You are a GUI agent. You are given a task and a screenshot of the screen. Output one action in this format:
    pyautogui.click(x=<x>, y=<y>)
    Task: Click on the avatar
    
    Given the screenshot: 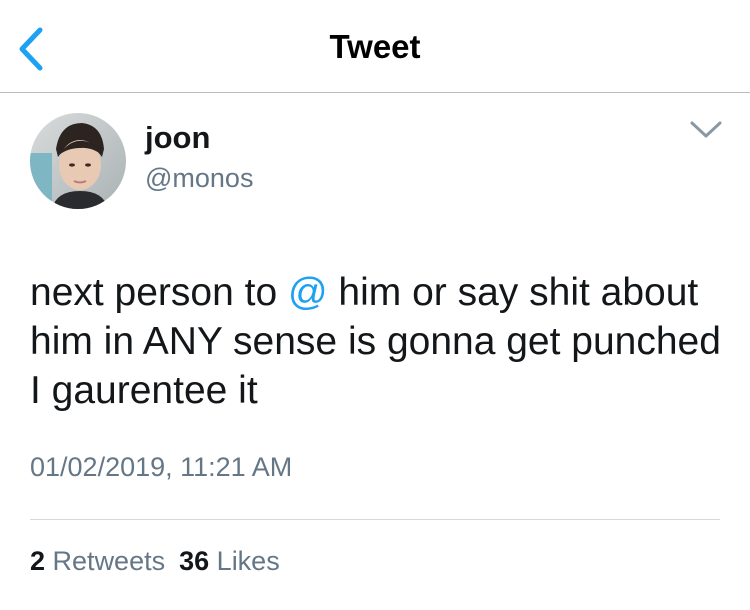 What is the action you would take?
    pyautogui.click(x=78, y=161)
    